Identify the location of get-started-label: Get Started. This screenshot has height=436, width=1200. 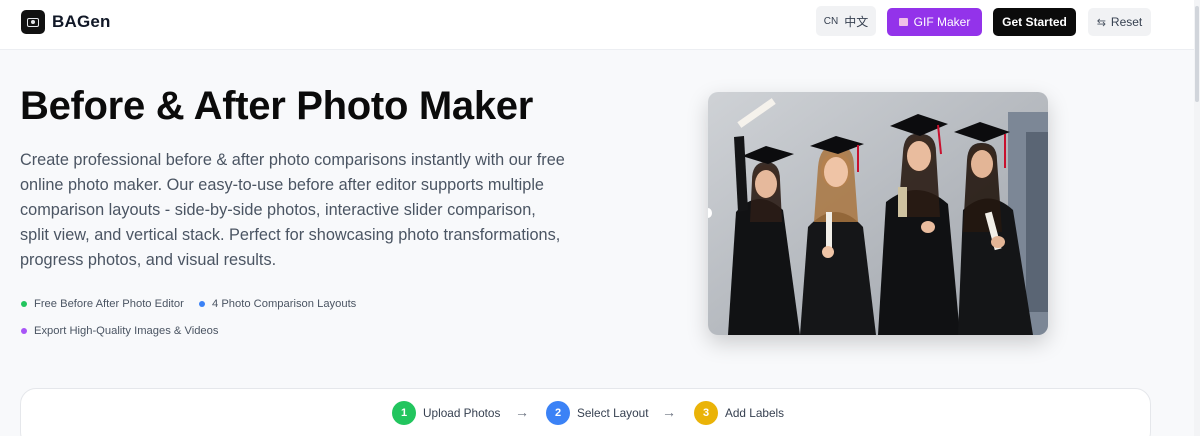
(1034, 22).